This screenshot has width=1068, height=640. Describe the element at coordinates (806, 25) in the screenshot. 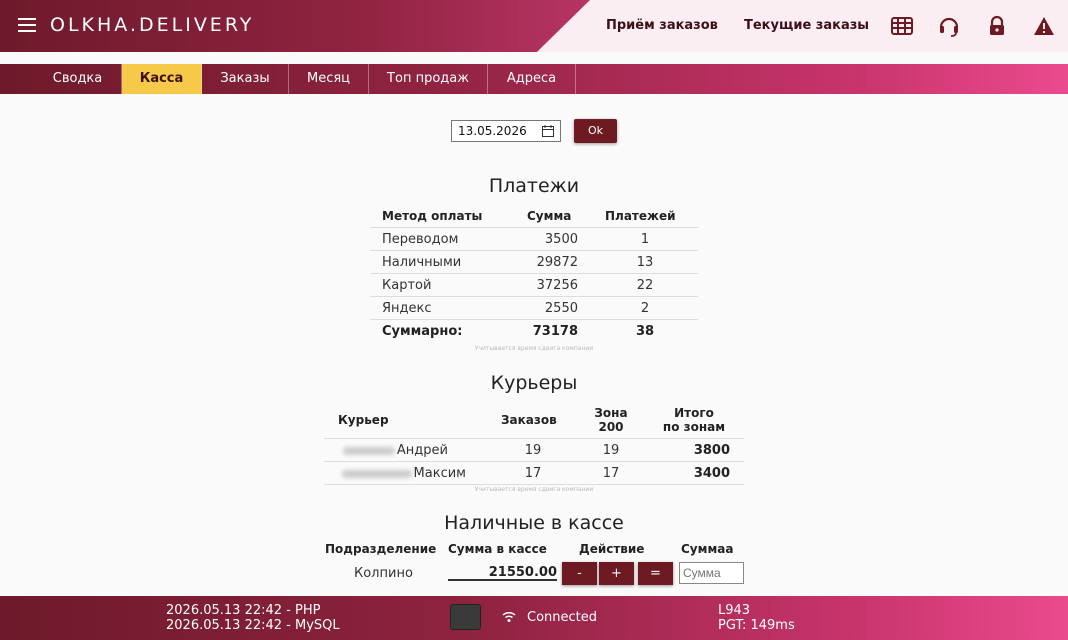

I see `nav-current-orders: Текущие заказы` at that location.